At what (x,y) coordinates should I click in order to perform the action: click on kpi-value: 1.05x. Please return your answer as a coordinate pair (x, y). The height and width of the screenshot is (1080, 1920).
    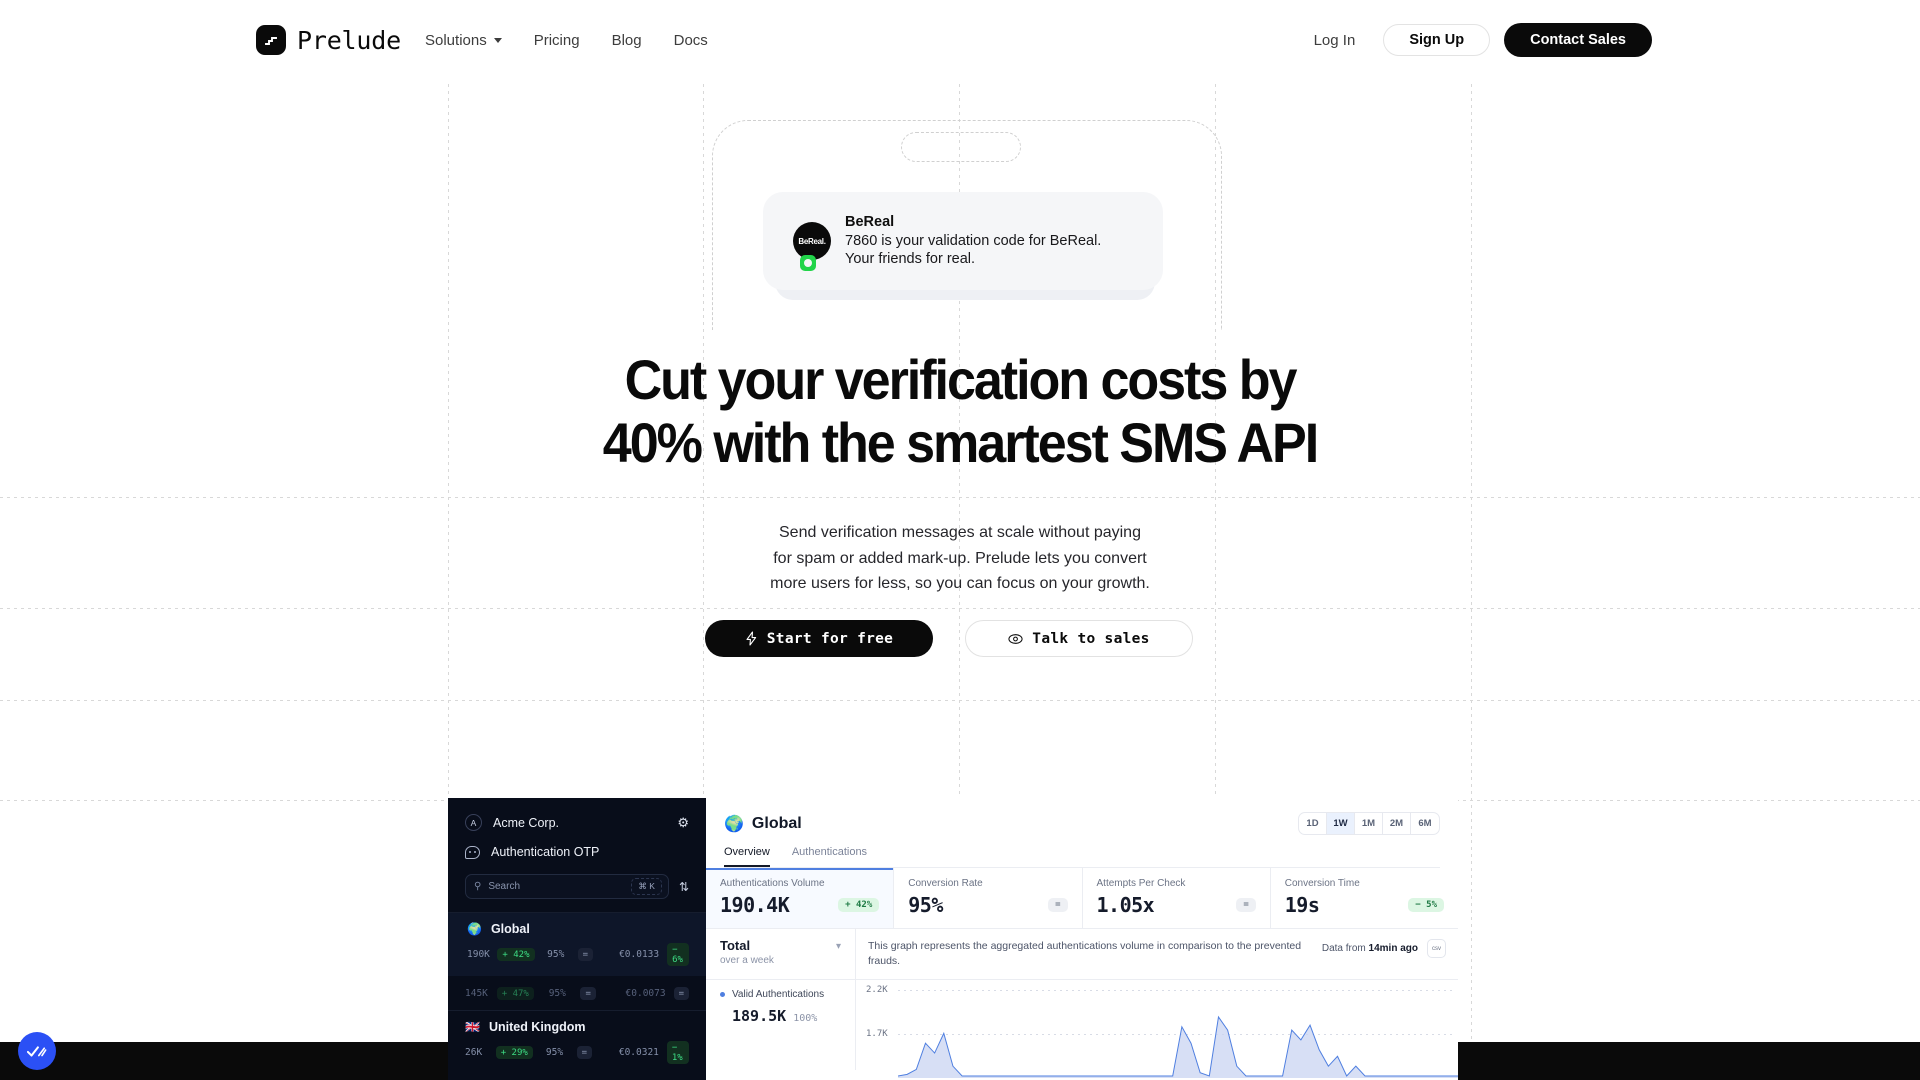
    Looking at the image, I should click on (1125, 905).